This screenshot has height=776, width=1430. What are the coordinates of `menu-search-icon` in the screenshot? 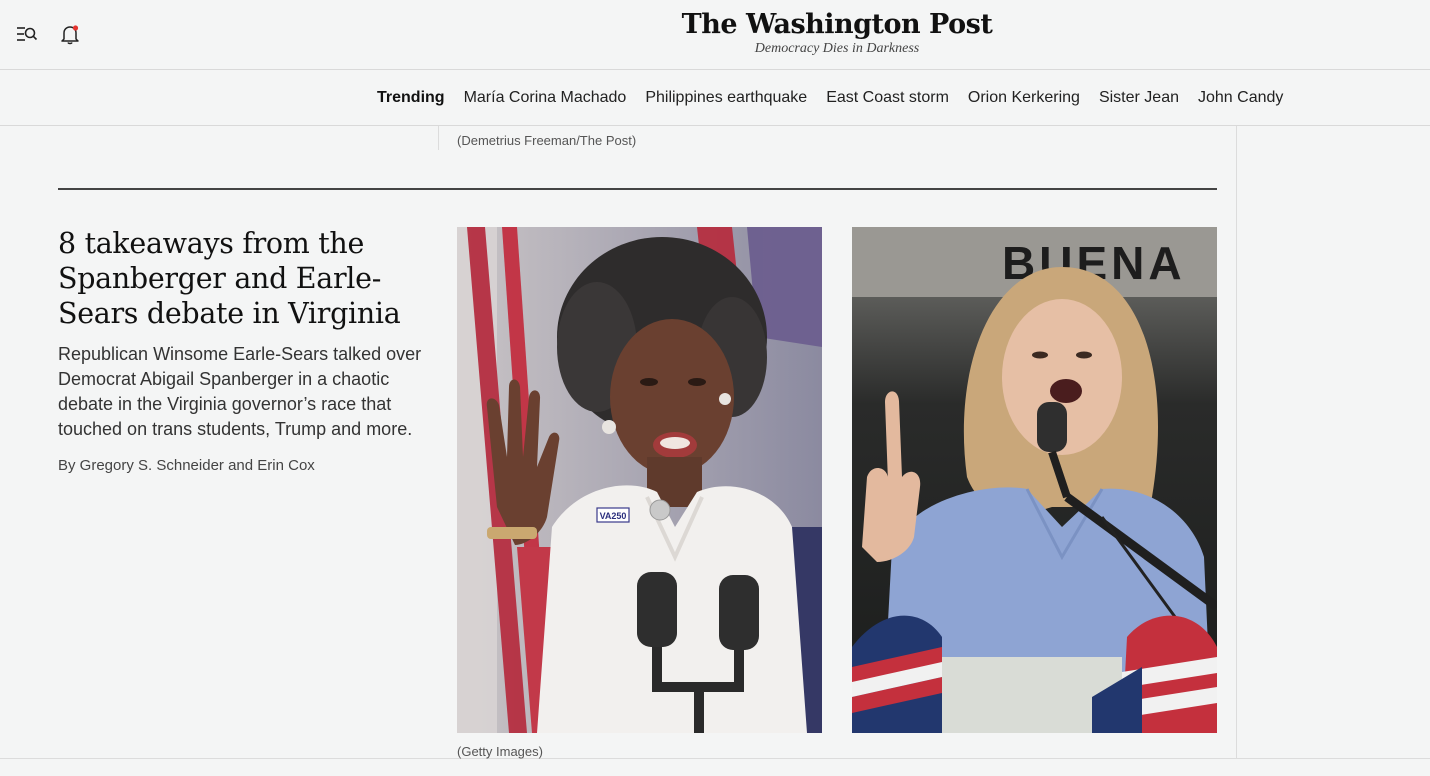 It's located at (27, 34).